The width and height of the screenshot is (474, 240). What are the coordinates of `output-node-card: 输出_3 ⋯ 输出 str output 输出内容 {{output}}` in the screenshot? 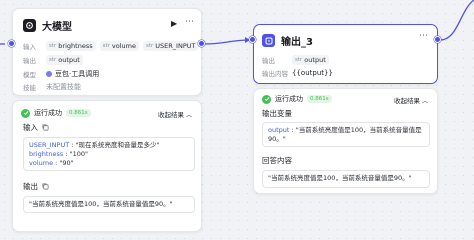 It's located at (345, 54).